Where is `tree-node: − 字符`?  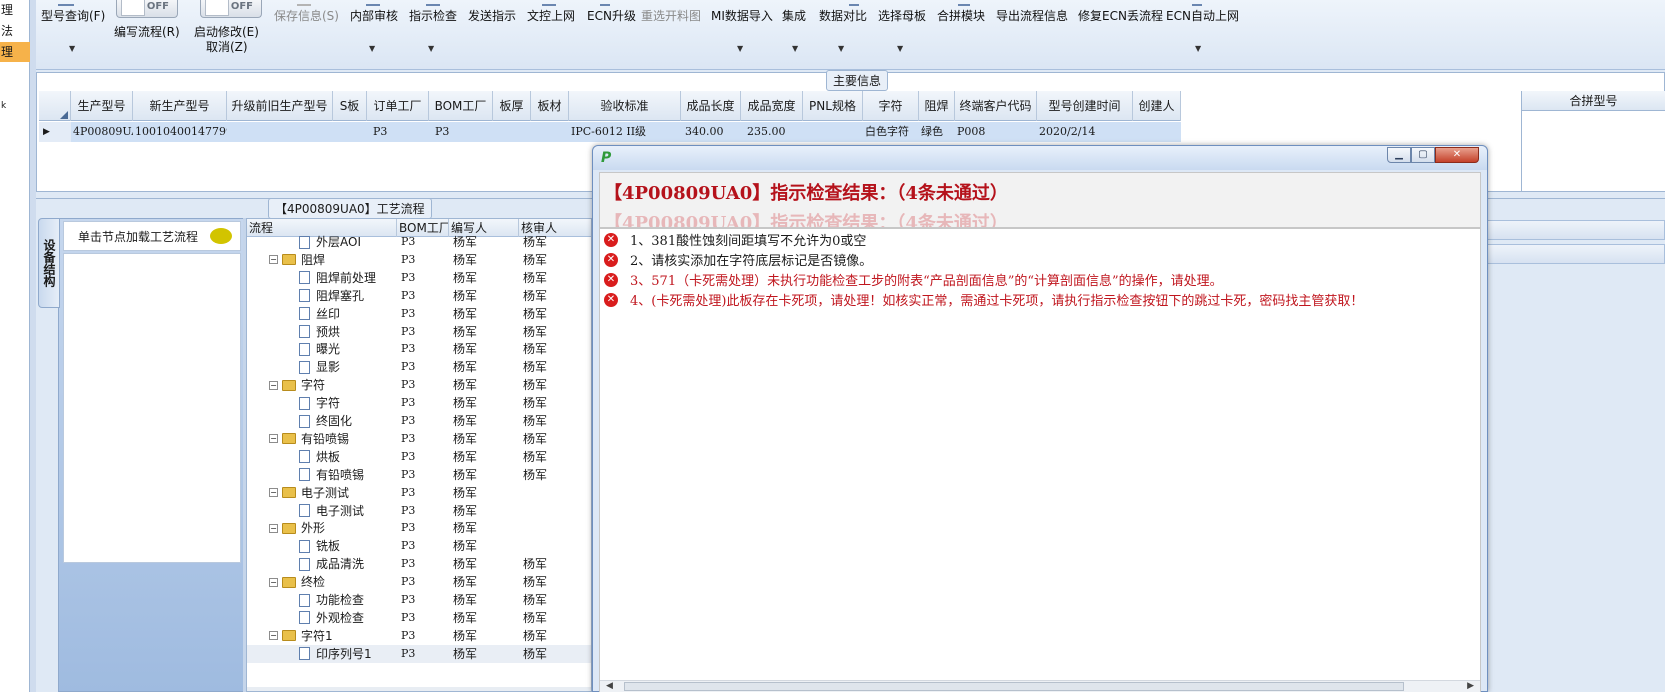 tree-node: − 字符 is located at coordinates (297, 385).